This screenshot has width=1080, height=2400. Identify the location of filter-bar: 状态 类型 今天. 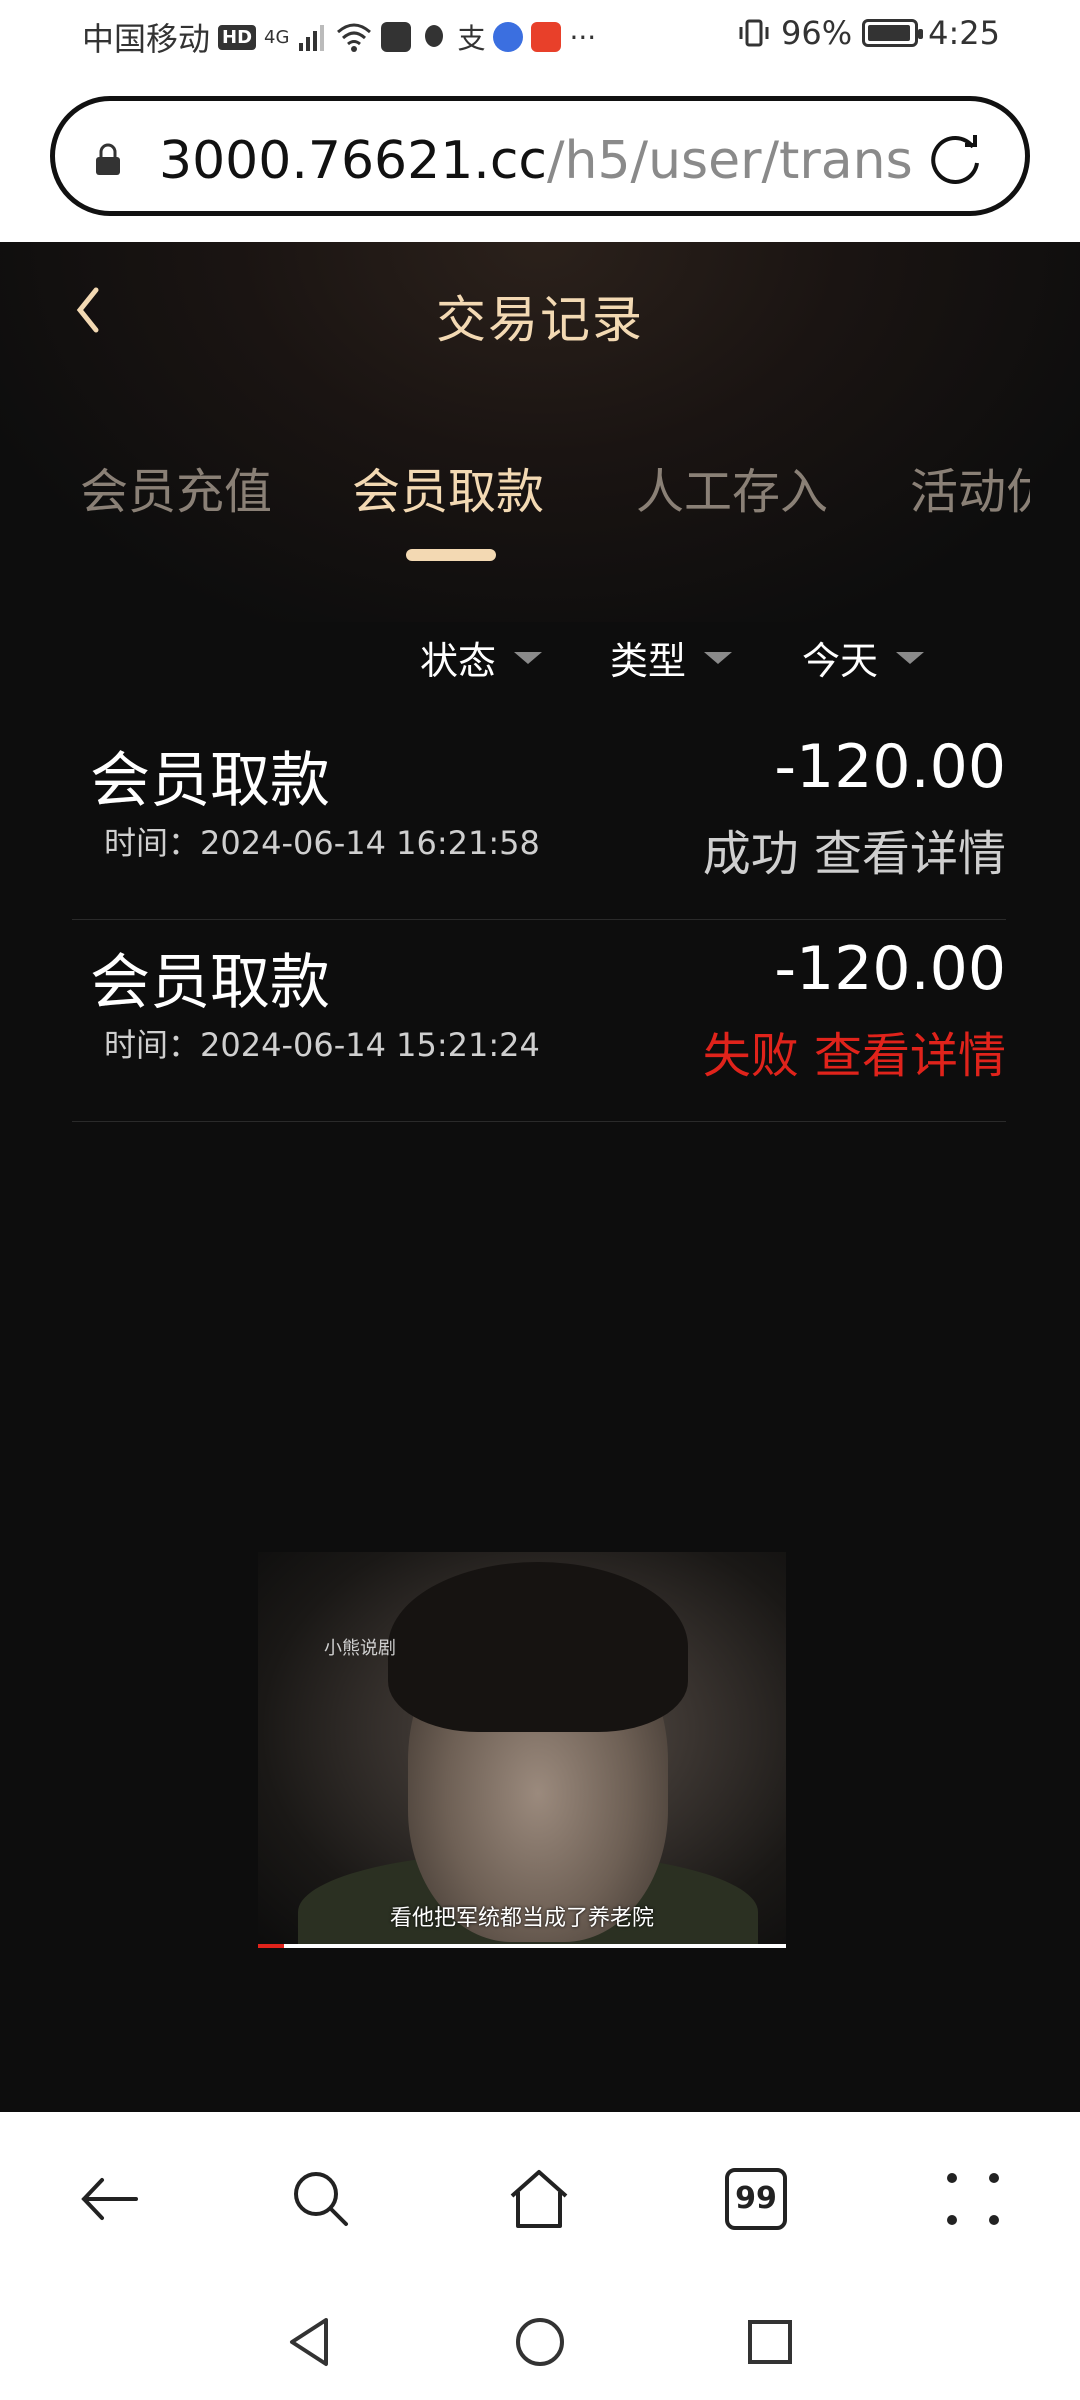
(540, 660).